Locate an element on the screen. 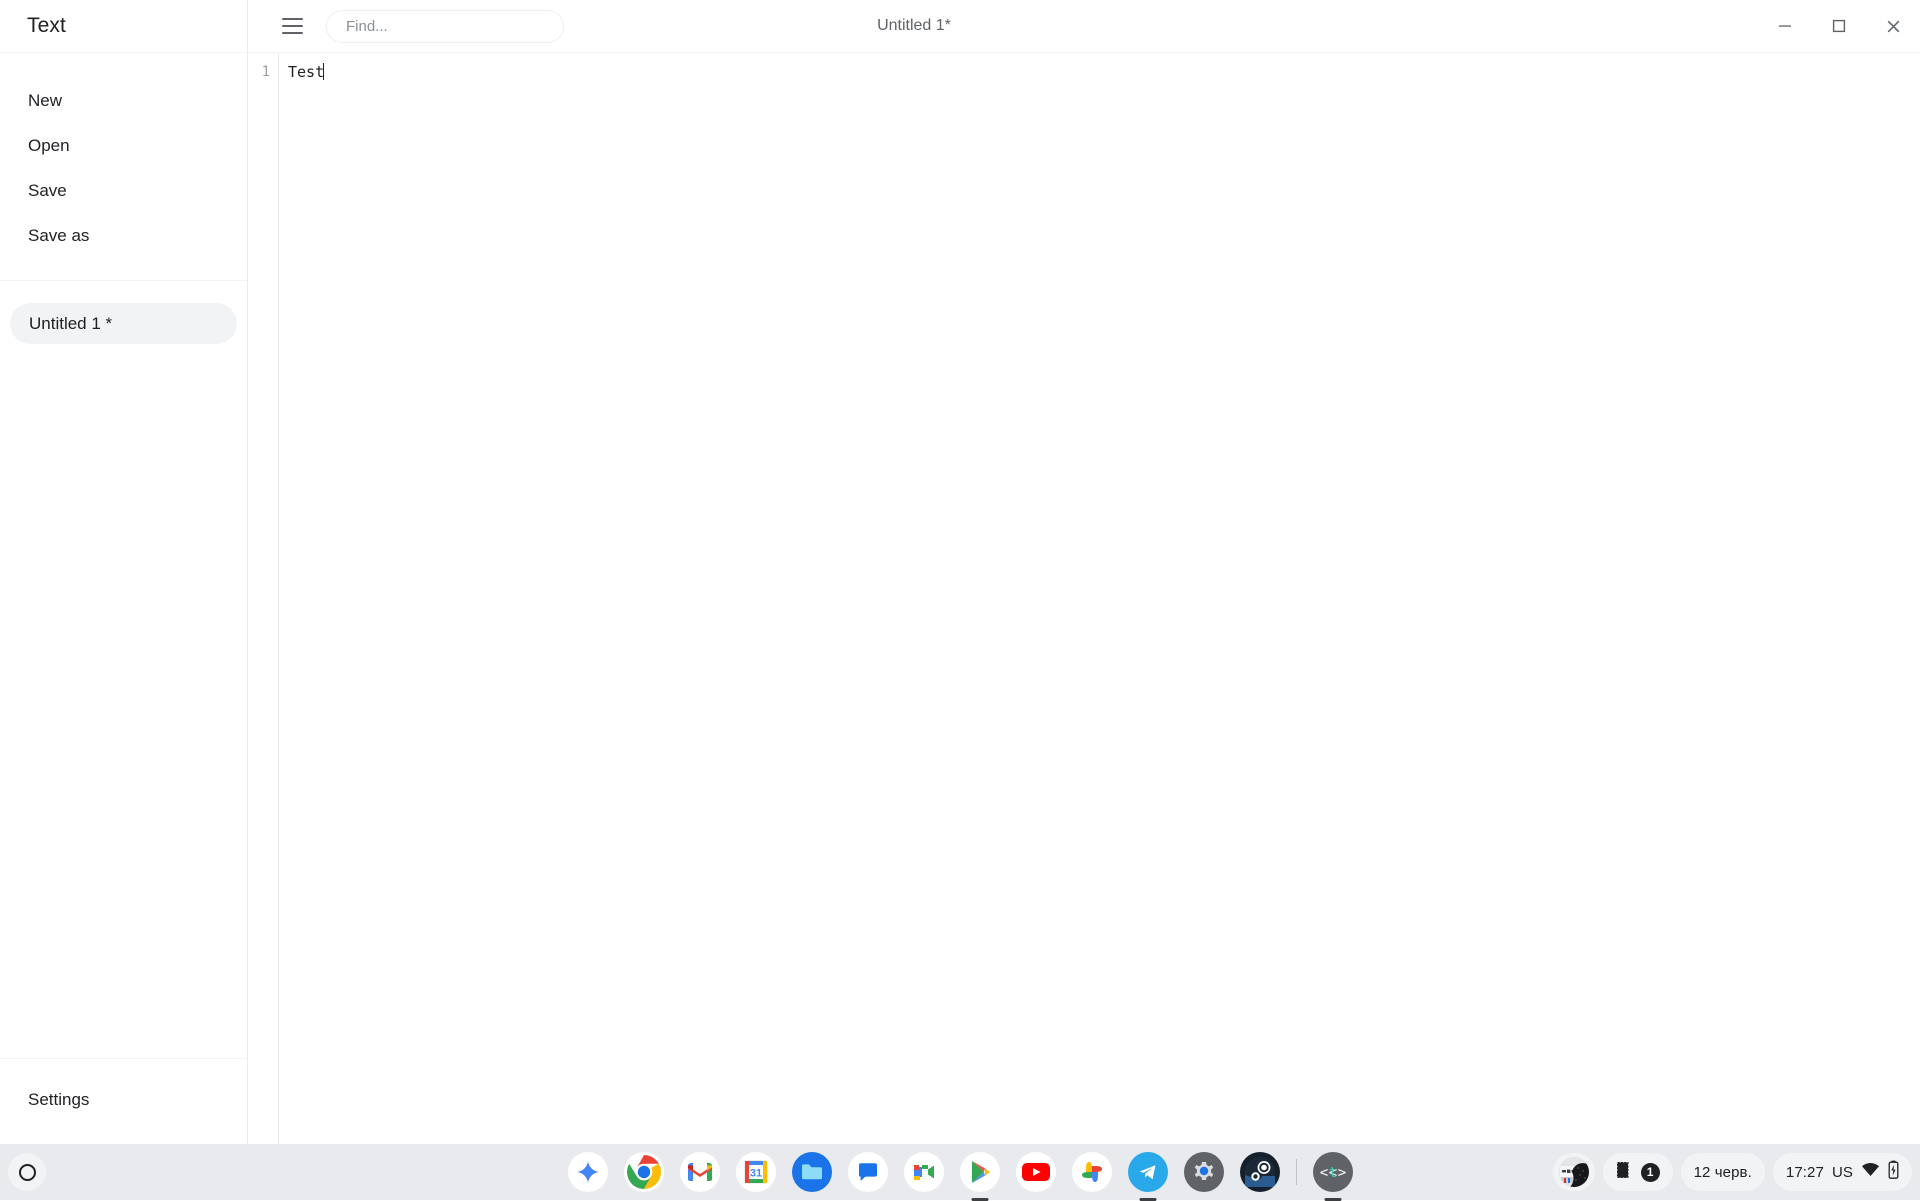 The height and width of the screenshot is (1201, 1920). sidebar-item-label: Save is located at coordinates (47, 191).